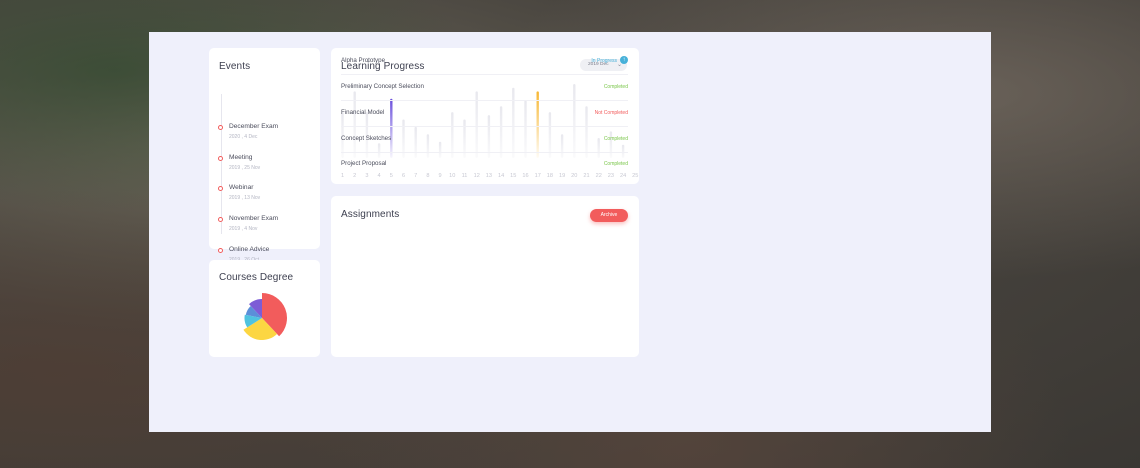  I want to click on event-item: Meeting 2019 , 25 Nov, so click(264, 167).